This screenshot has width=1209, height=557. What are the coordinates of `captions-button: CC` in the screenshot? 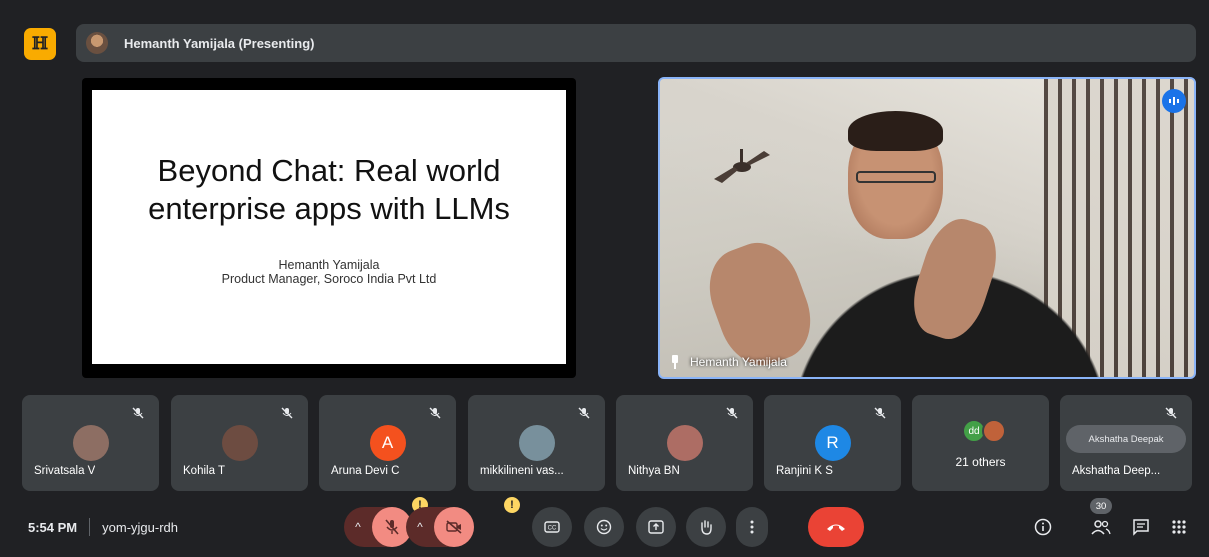 It's located at (552, 527).